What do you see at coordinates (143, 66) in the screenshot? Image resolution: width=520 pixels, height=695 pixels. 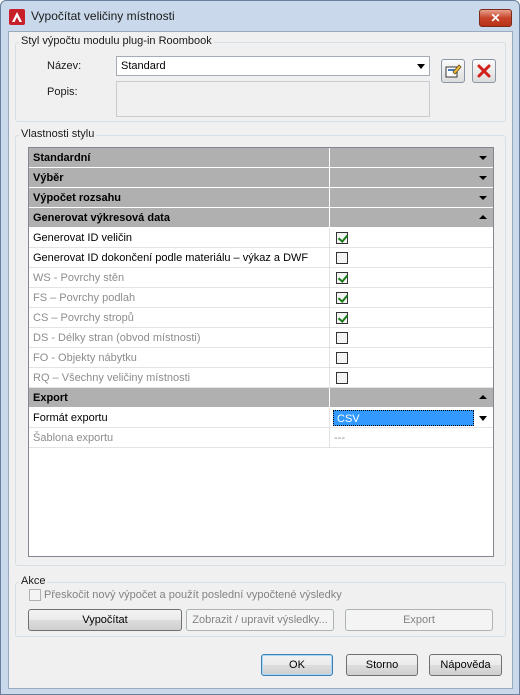 I see `style-name-value: Standard` at bounding box center [143, 66].